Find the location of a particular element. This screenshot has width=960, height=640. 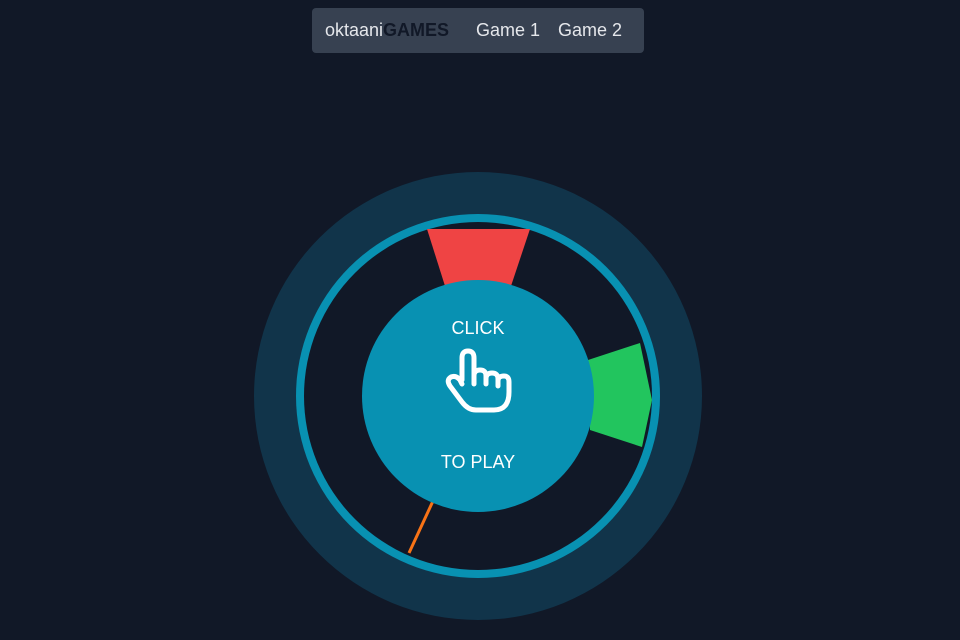

to-play-label: TO PLAY is located at coordinates (478, 462).